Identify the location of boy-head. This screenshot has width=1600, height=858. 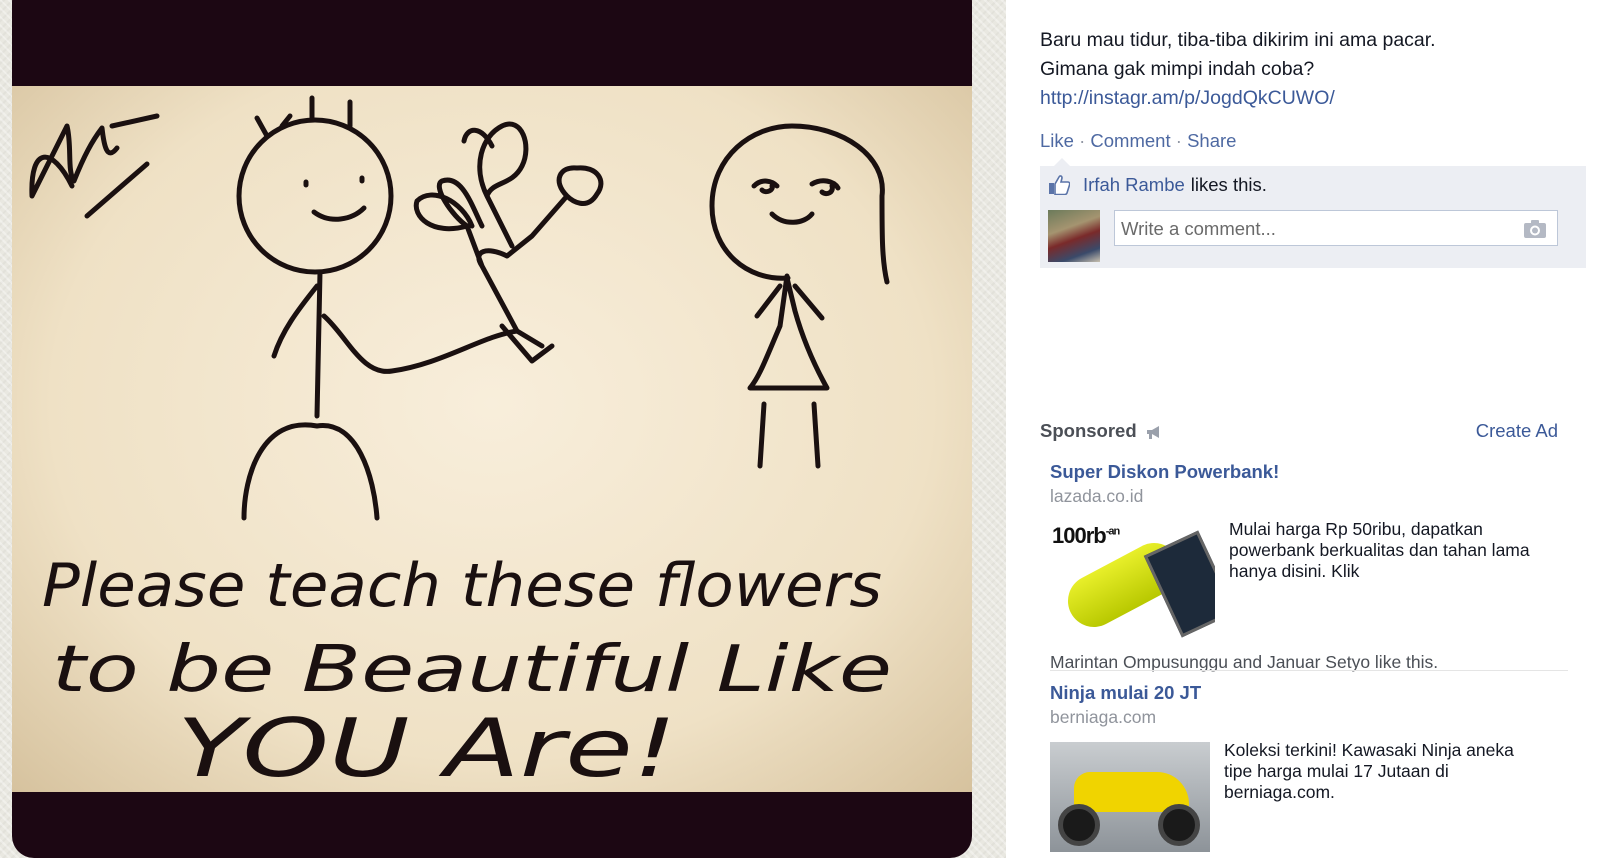
(315, 196).